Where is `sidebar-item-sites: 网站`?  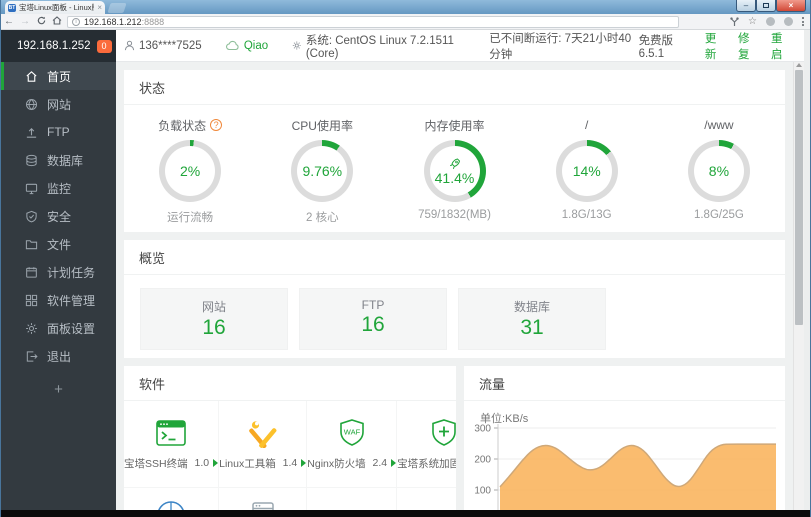
sidebar-item-sites: 网站 is located at coordinates (58, 104).